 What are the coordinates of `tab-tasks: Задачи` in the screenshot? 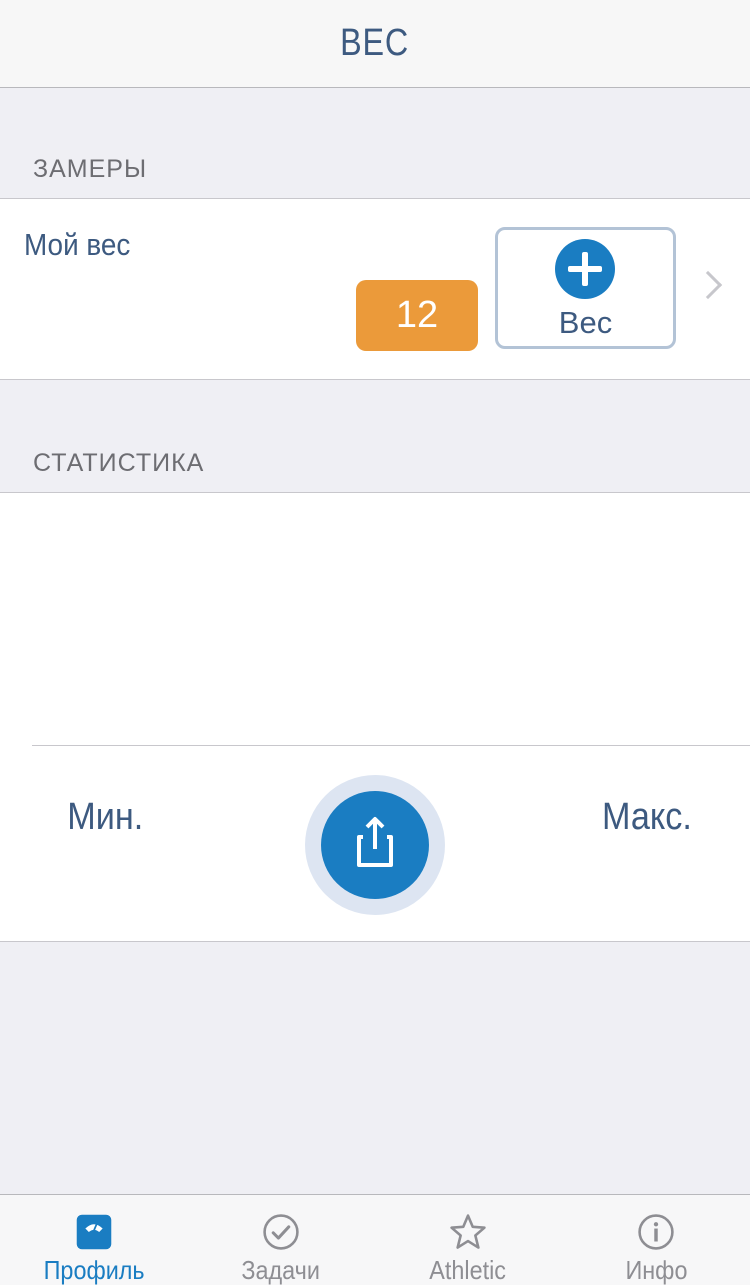 It's located at (281, 1240).